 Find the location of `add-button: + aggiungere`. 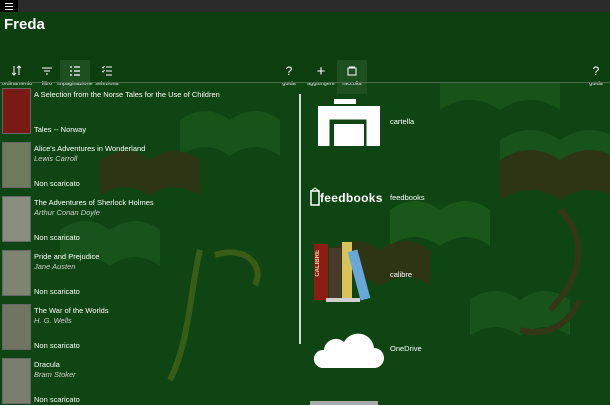

add-button: + aggiungere is located at coordinates (321, 77).